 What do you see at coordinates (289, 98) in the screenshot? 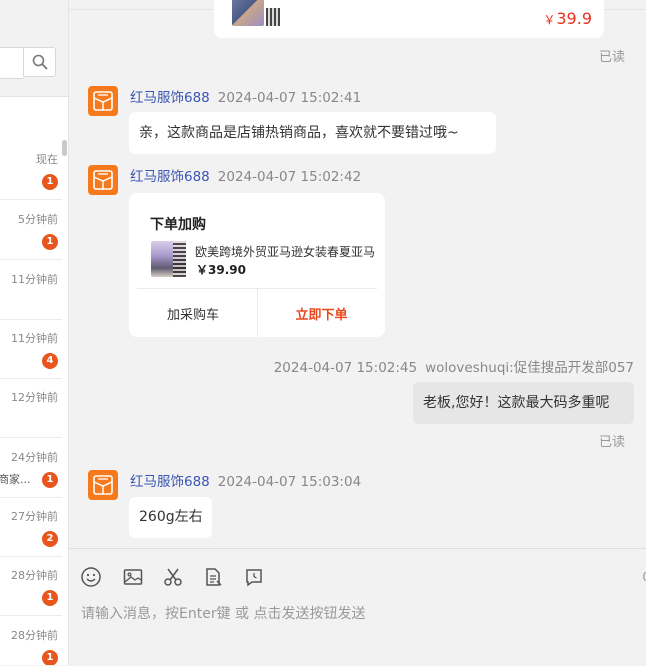
I see `message-time: 2024-04-07 15:02:41` at bounding box center [289, 98].